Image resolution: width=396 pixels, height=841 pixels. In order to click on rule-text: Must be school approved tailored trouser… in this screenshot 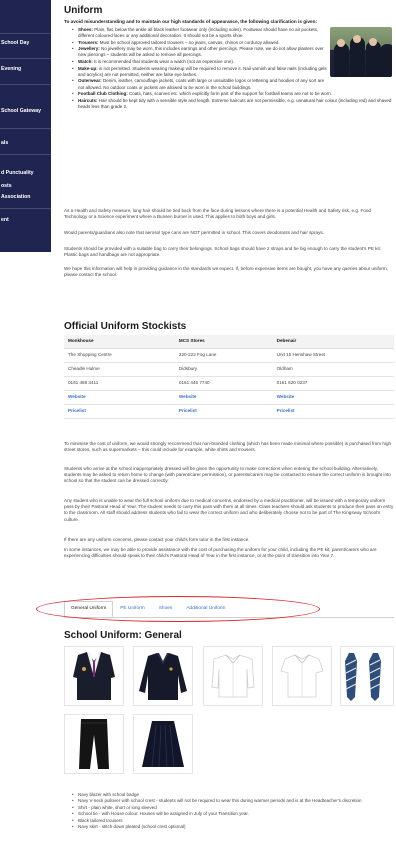, I will do `click(189, 42)`.